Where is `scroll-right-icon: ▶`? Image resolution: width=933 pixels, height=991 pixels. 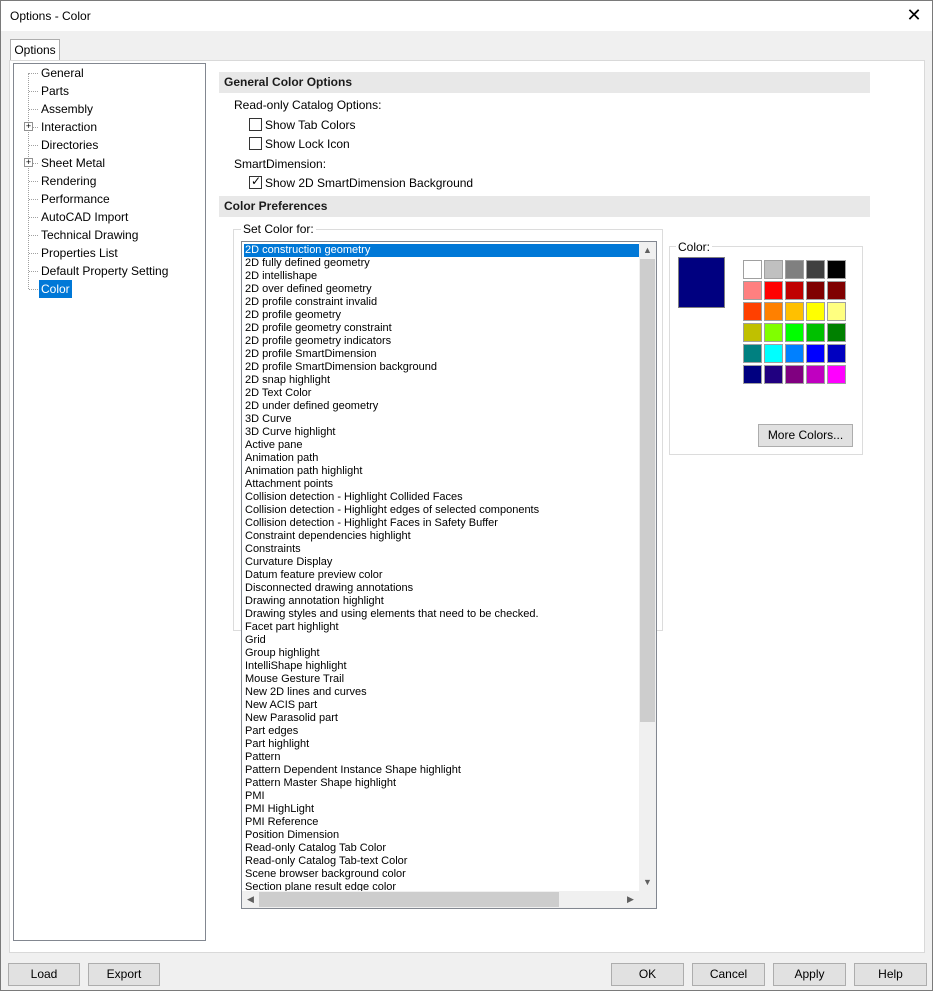 scroll-right-icon: ▶ is located at coordinates (630, 899).